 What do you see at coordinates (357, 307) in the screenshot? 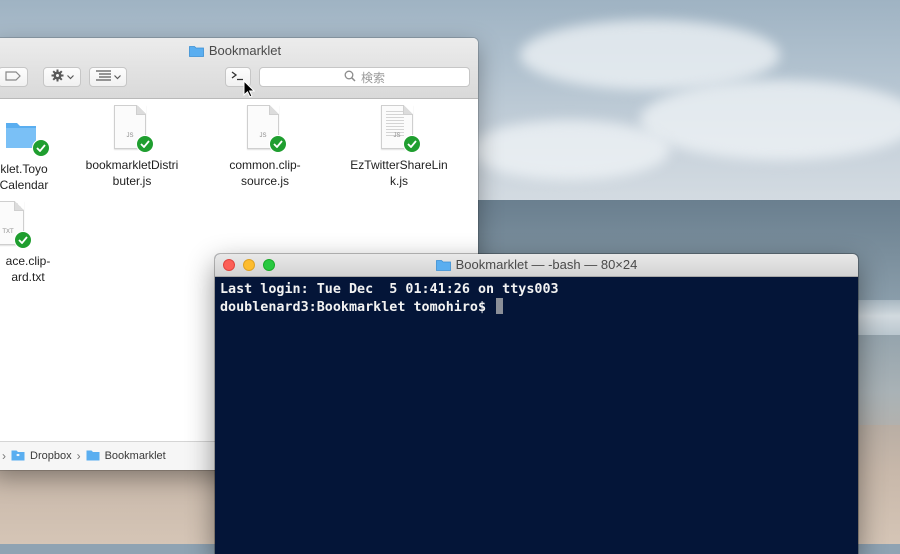
I see `terminal-prompt: doublenard3:Bookmarklet tomohiro$` at bounding box center [357, 307].